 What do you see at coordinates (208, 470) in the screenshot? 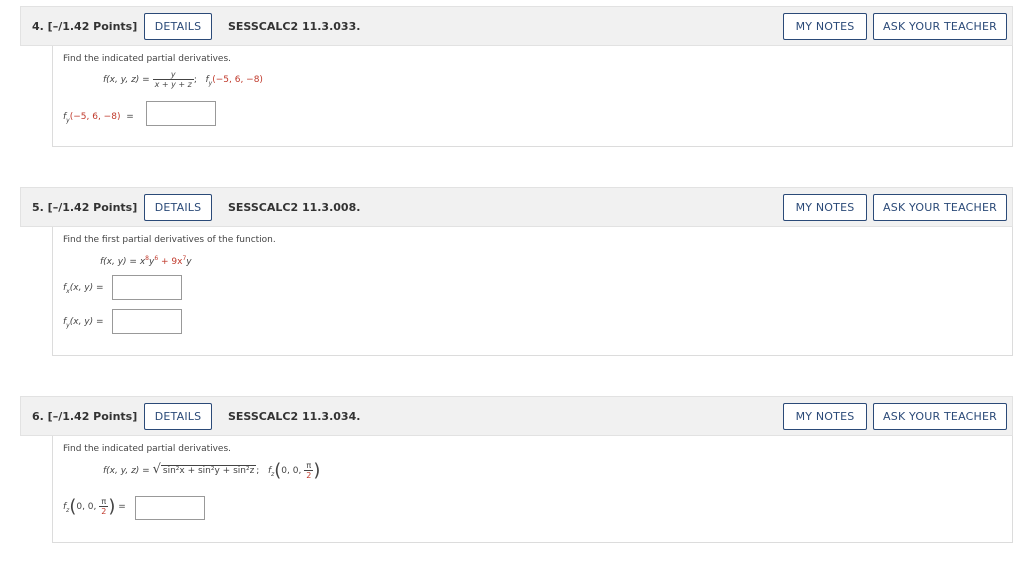
I see `sqrt-body: sin²x + sin²y + sin²z` at bounding box center [208, 470].